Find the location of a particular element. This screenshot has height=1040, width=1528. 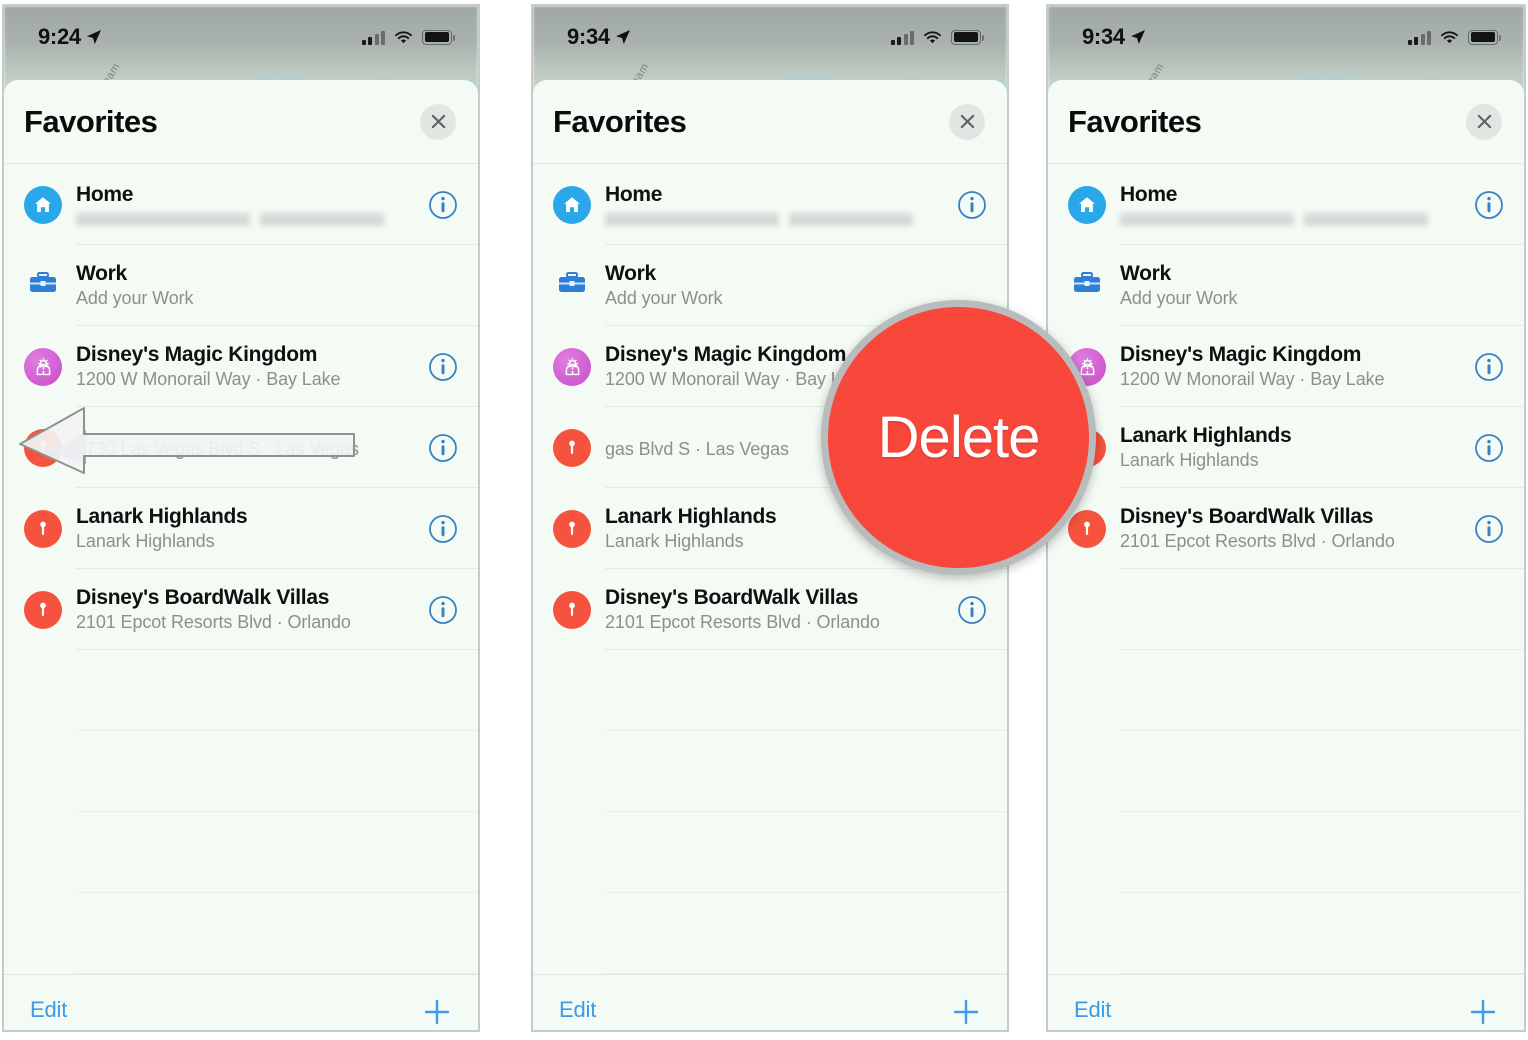

favorite-title: Lanark Highlands is located at coordinates (1206, 435).